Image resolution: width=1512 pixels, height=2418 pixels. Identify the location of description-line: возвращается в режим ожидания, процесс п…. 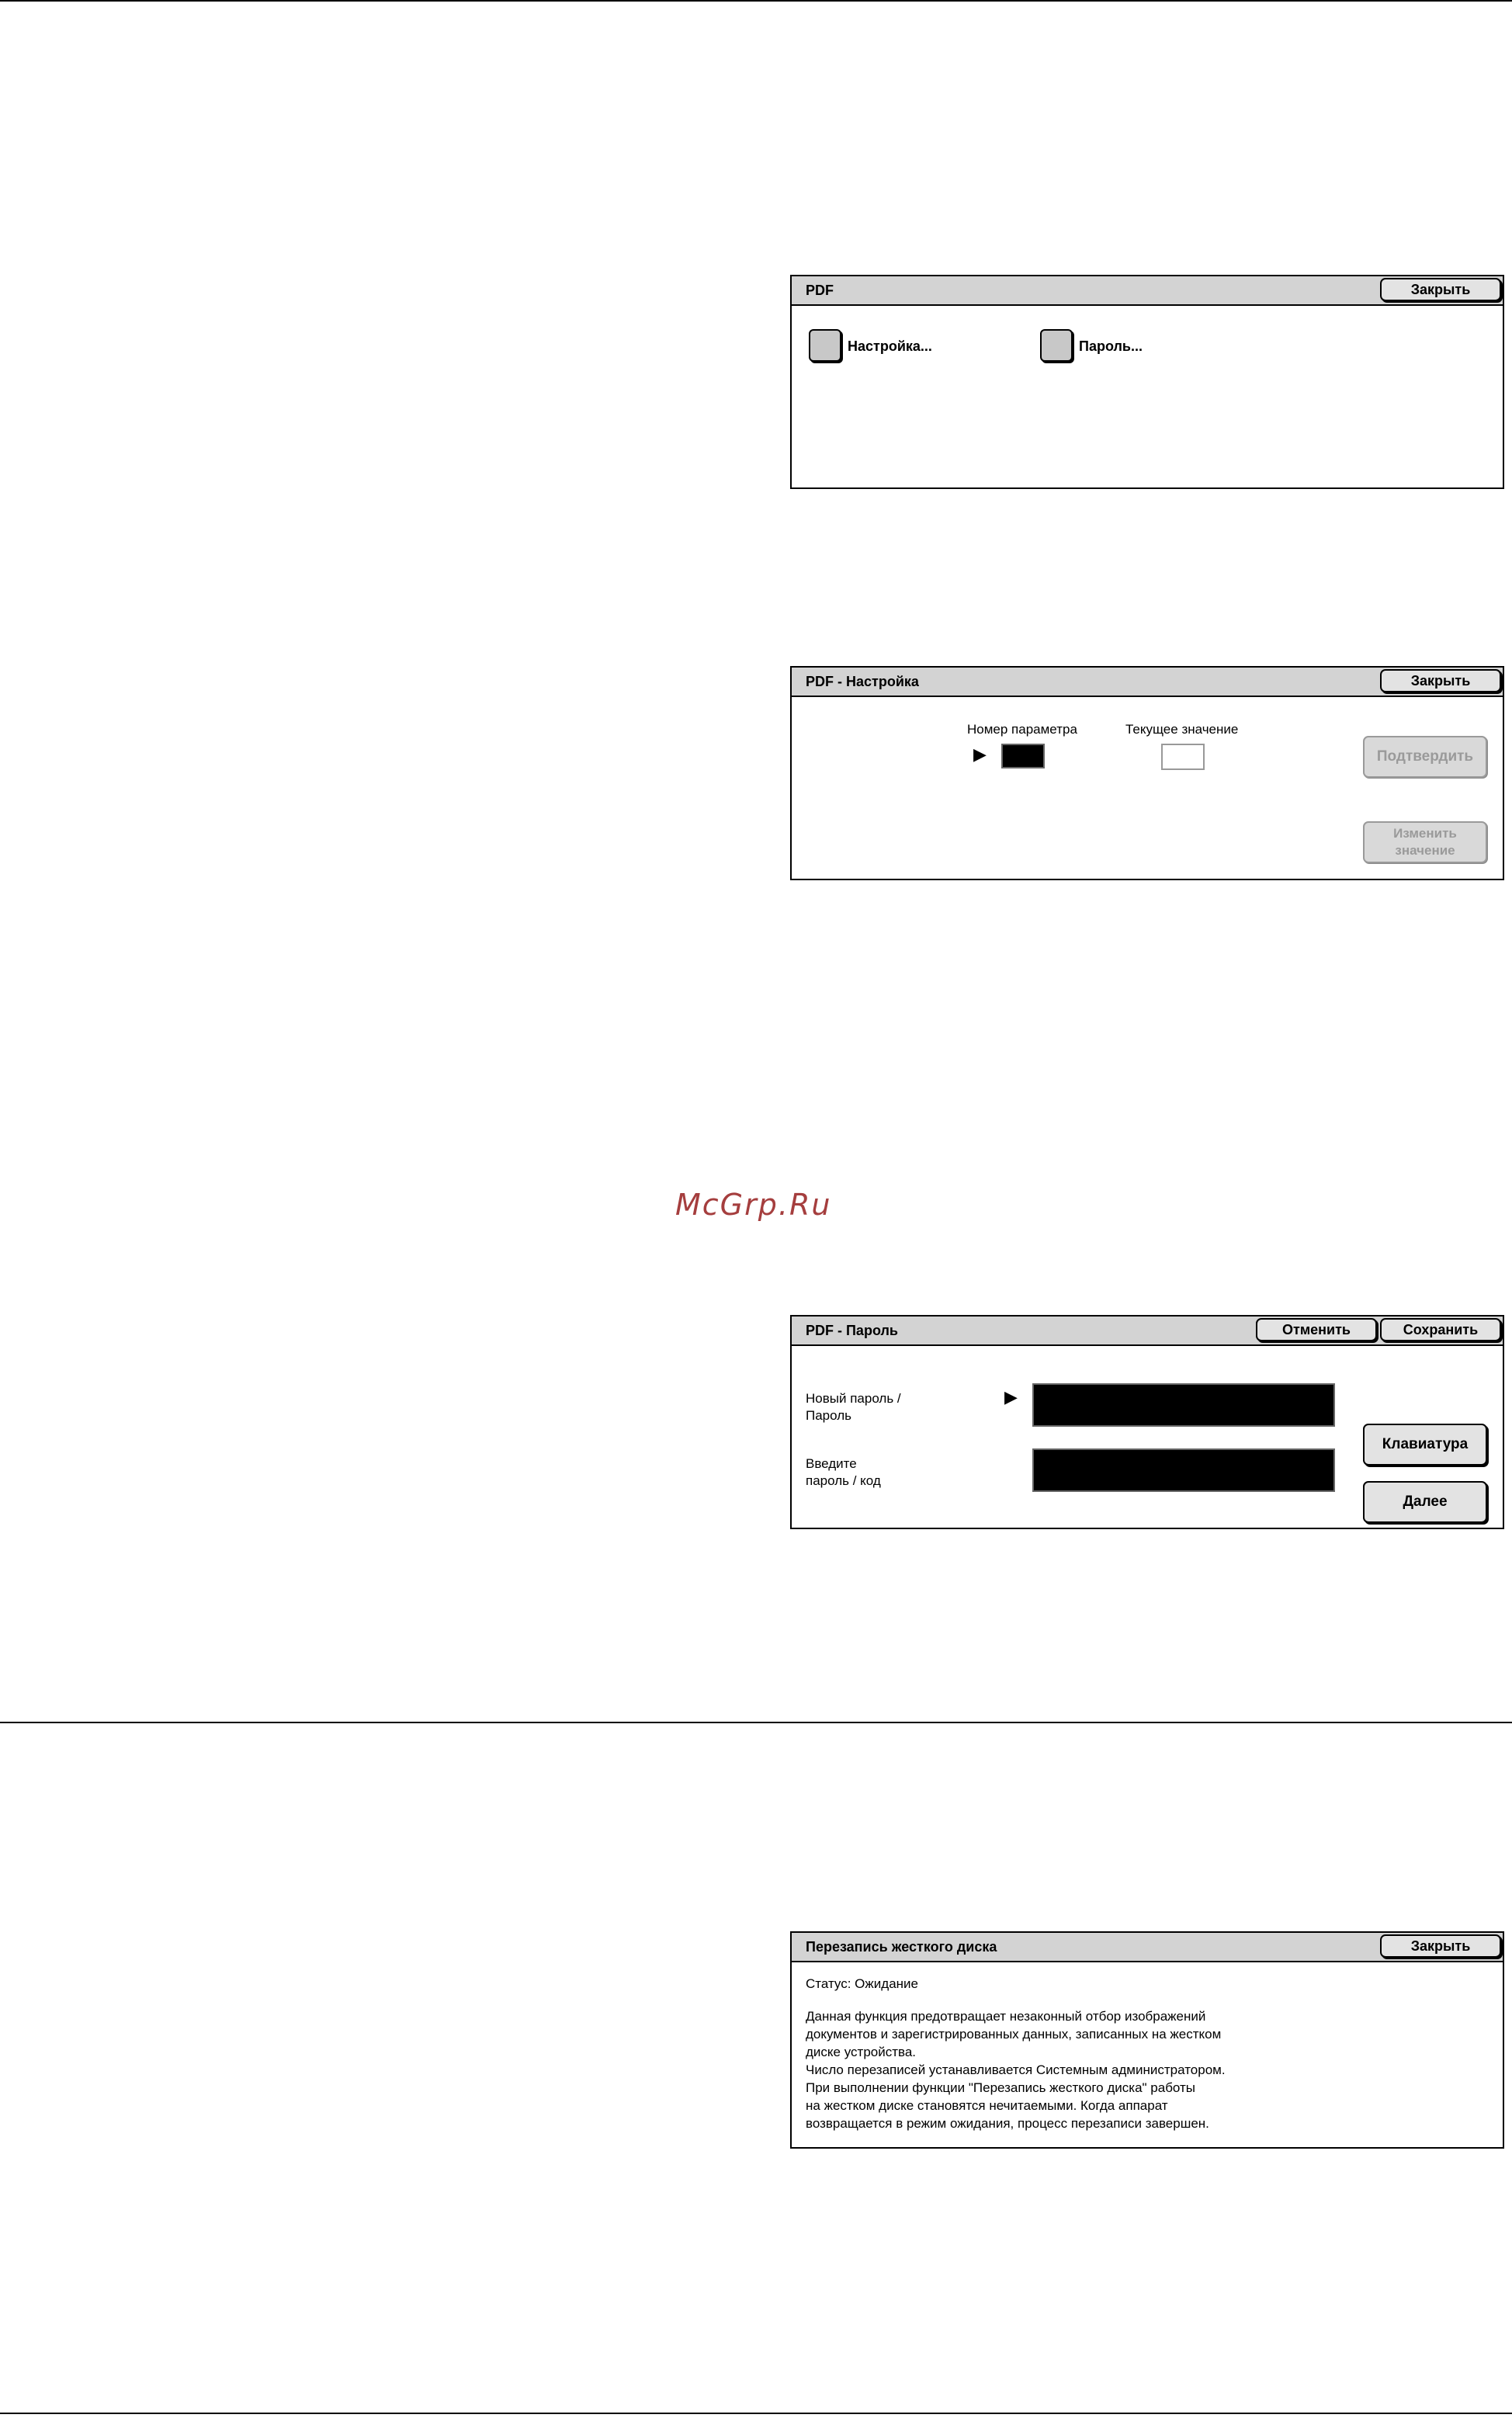
(1007, 2123).